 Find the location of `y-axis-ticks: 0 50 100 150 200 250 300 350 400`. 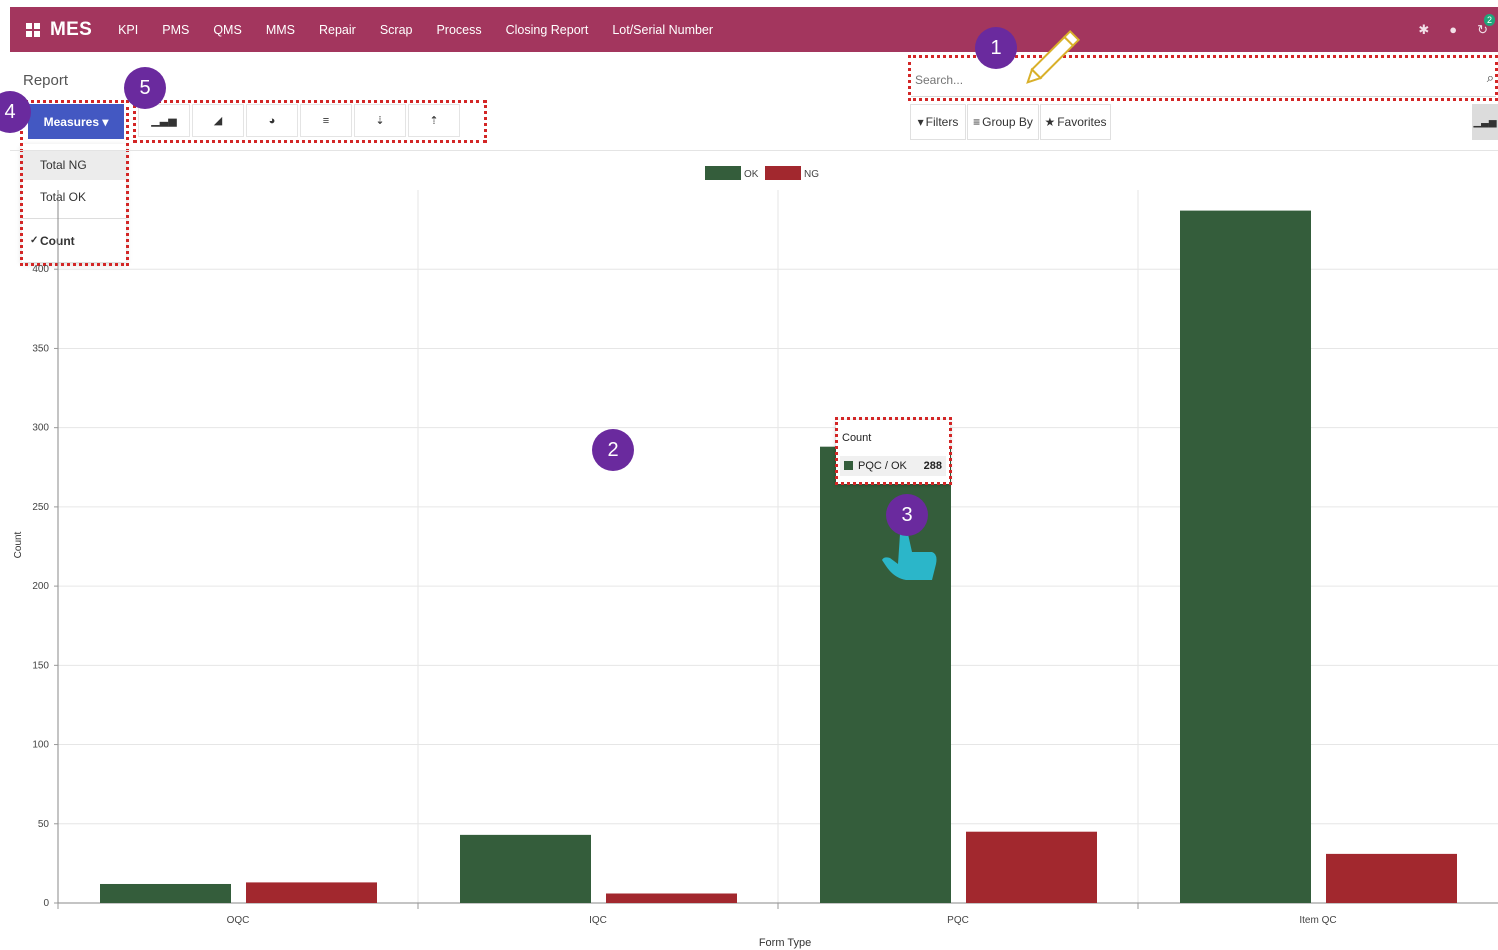

y-axis-ticks: 0 50 100 150 200 250 300 350 400 is located at coordinates (45, 586).